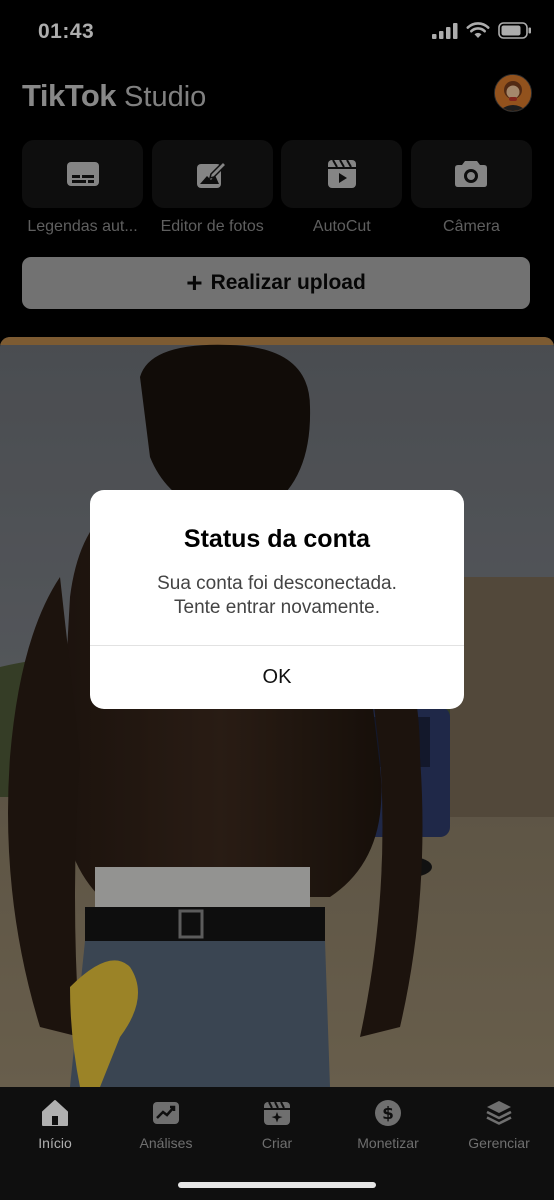 The width and height of the screenshot is (554, 1200). I want to click on create-icon, so click(277, 1113).